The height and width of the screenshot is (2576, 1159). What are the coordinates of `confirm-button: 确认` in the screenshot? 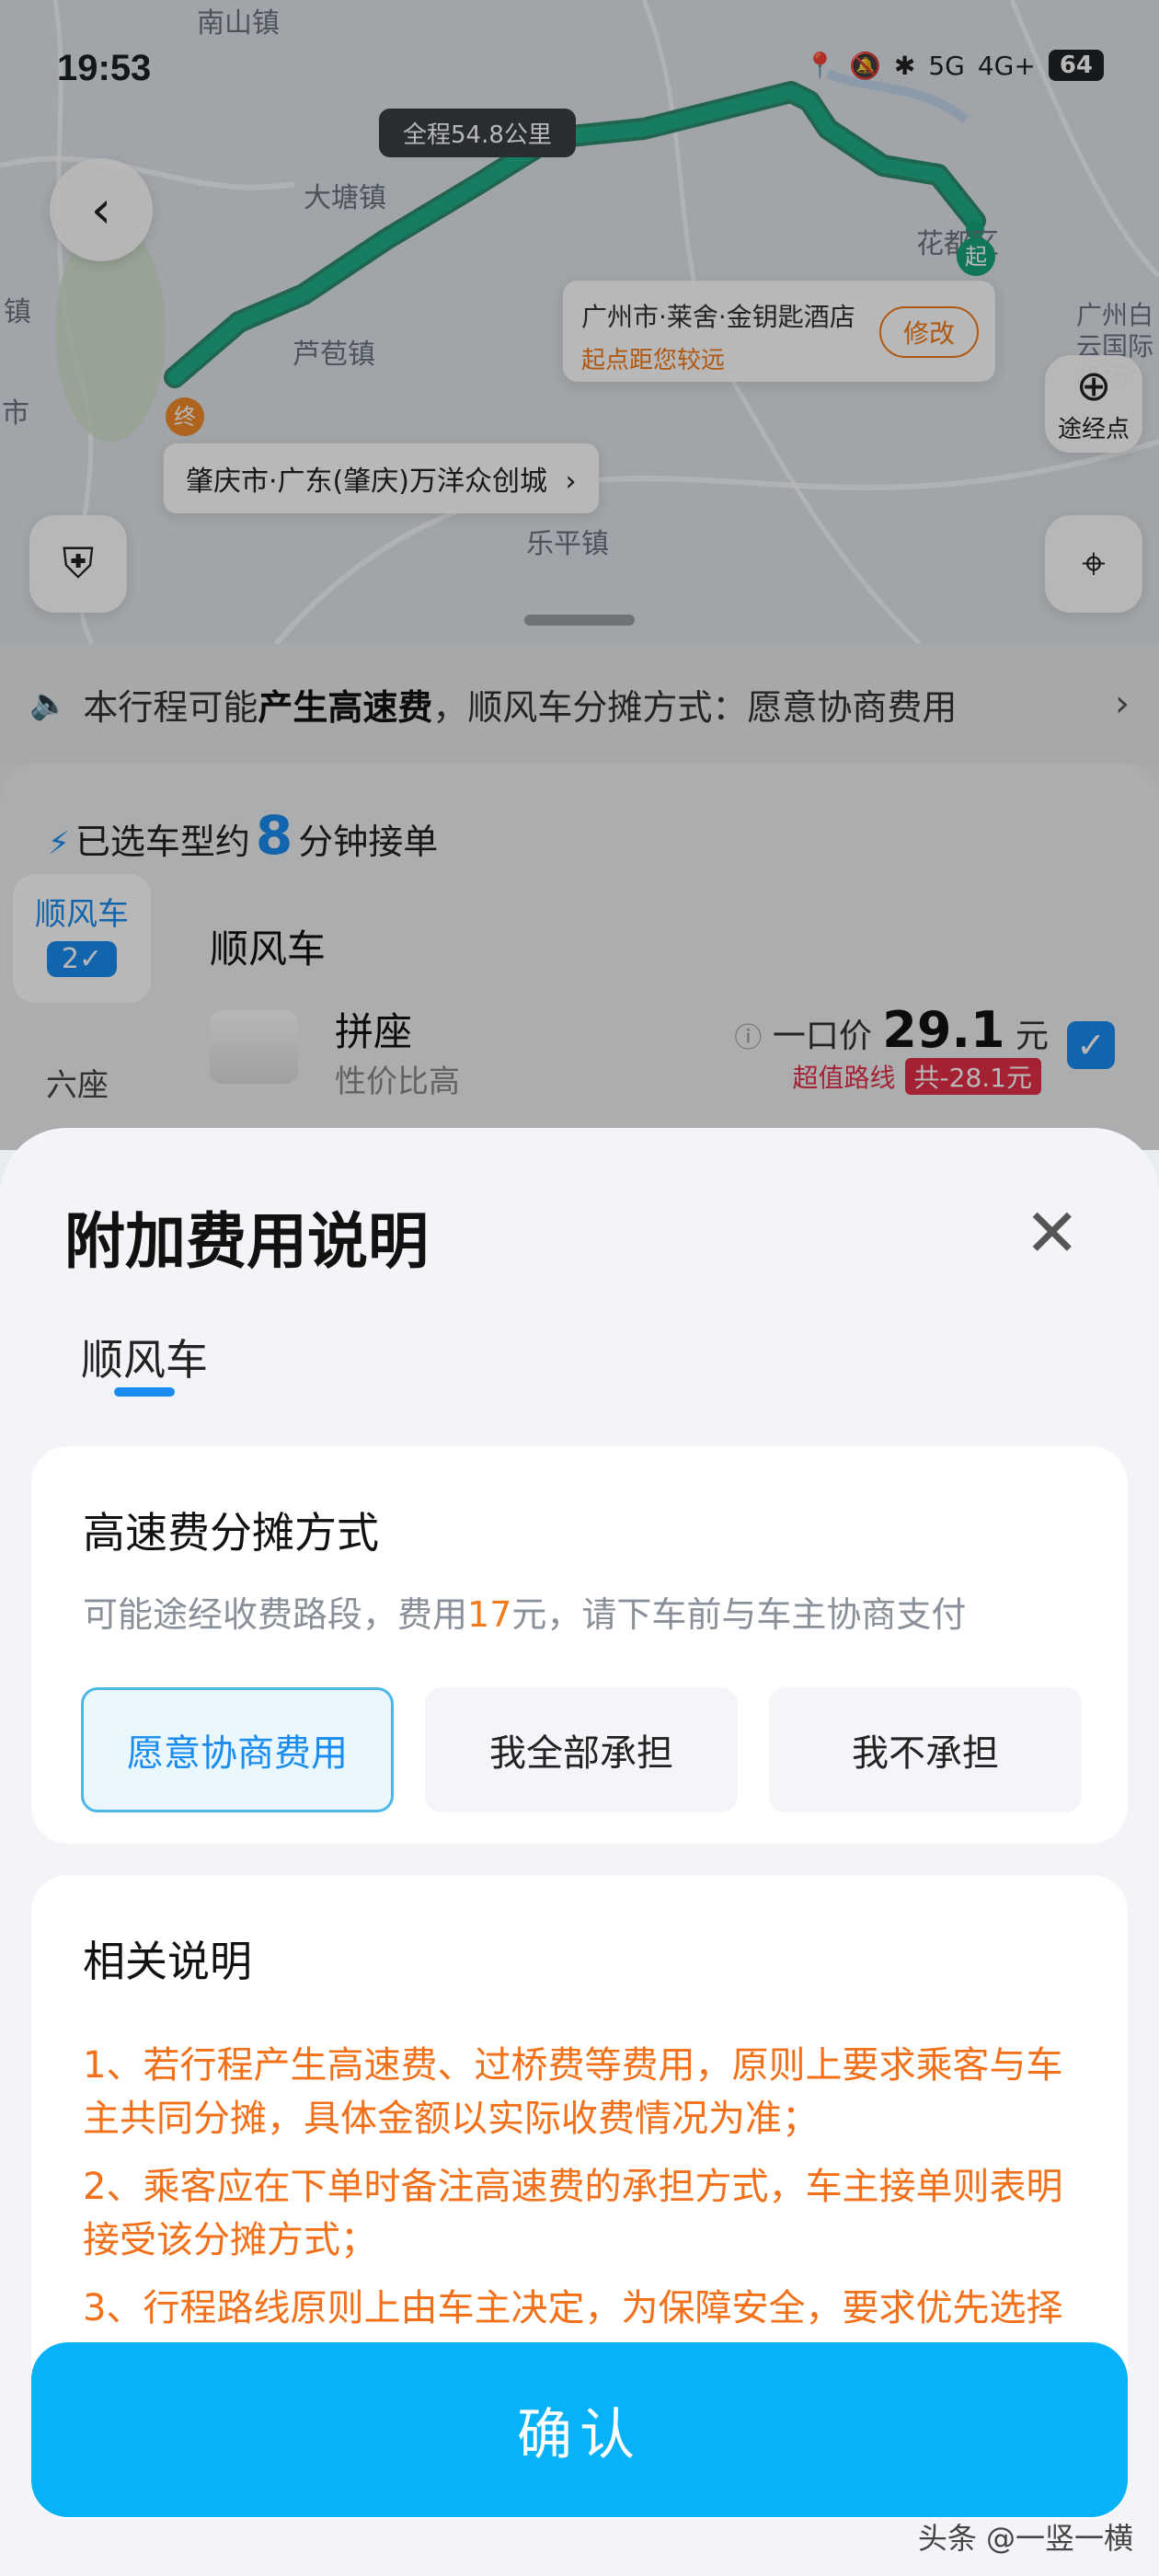 It's located at (579, 2429).